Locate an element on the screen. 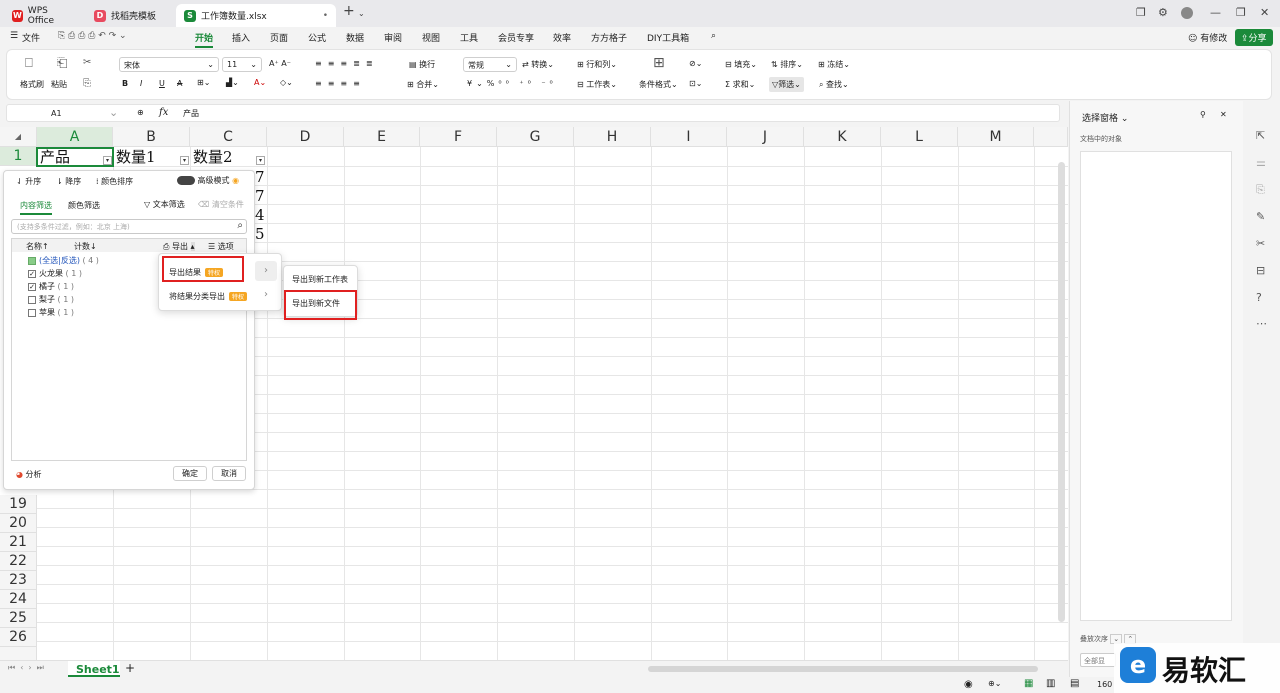 The width and height of the screenshot is (1280, 693). clear-format-icon: ◇⌄ is located at coordinates (286, 82).